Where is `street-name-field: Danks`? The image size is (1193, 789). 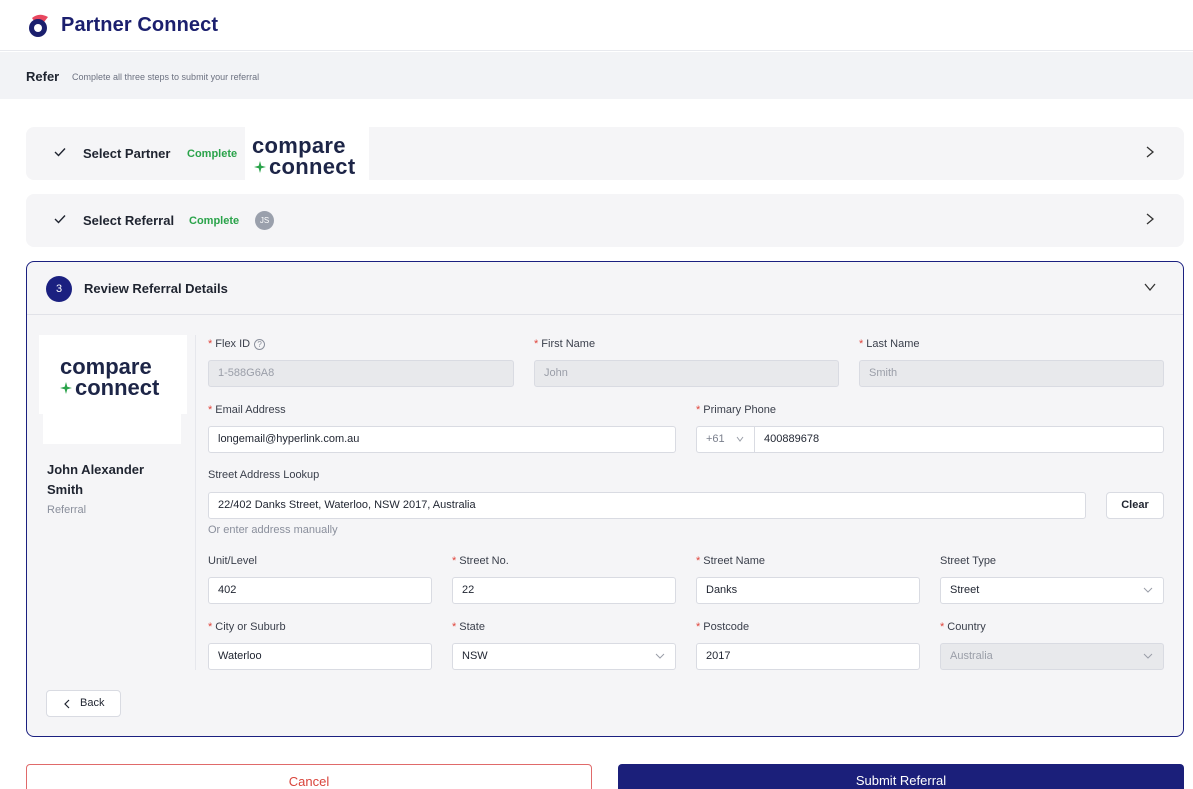 street-name-field: Danks is located at coordinates (808, 590).